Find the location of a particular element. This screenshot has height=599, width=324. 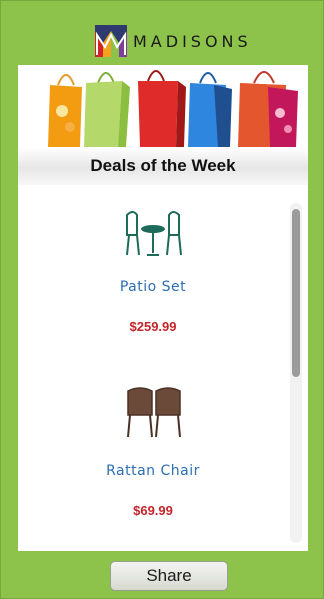

madisons-logo-icon is located at coordinates (111, 41).